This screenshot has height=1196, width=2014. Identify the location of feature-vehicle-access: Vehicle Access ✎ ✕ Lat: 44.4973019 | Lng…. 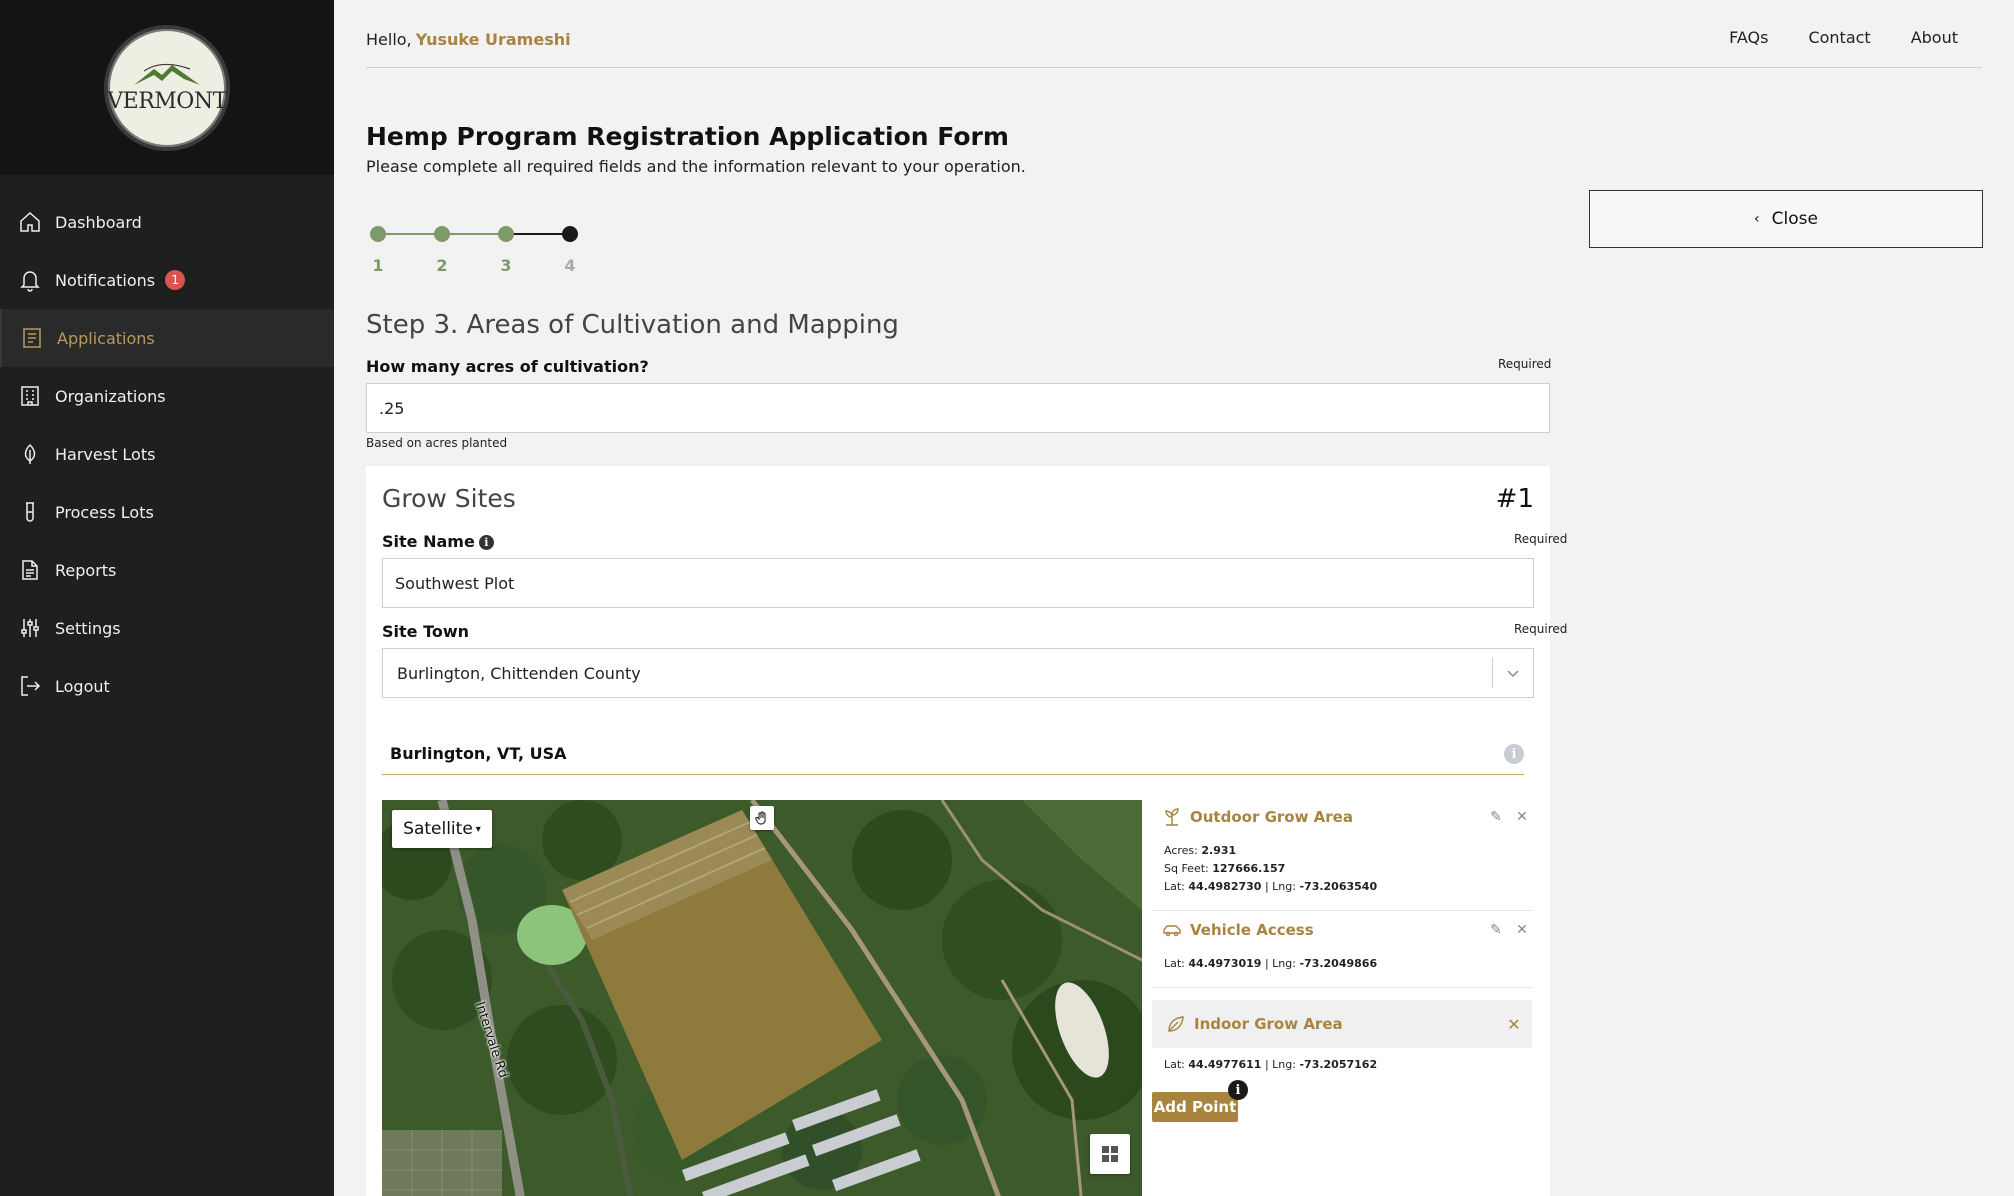
(1342, 950).